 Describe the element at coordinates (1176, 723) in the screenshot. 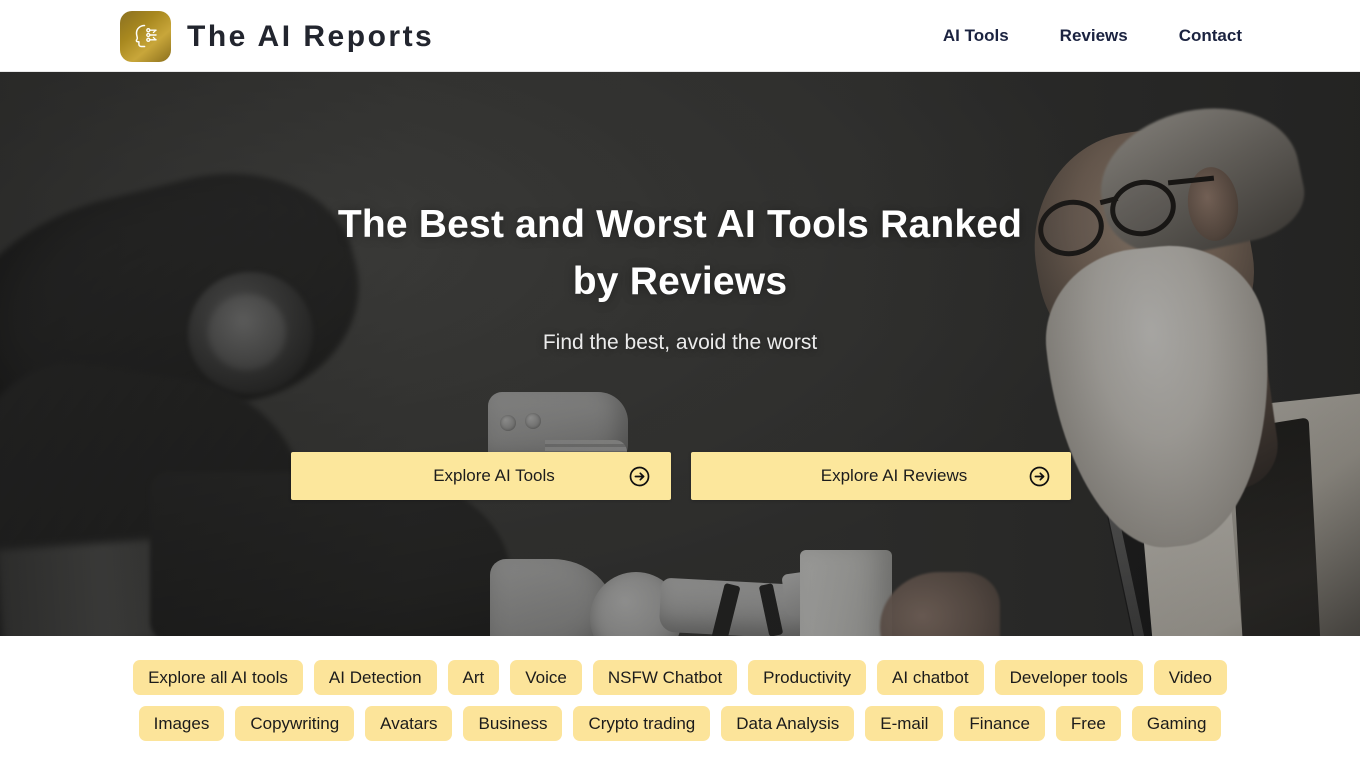

I see `category-tag: Gaming` at that location.